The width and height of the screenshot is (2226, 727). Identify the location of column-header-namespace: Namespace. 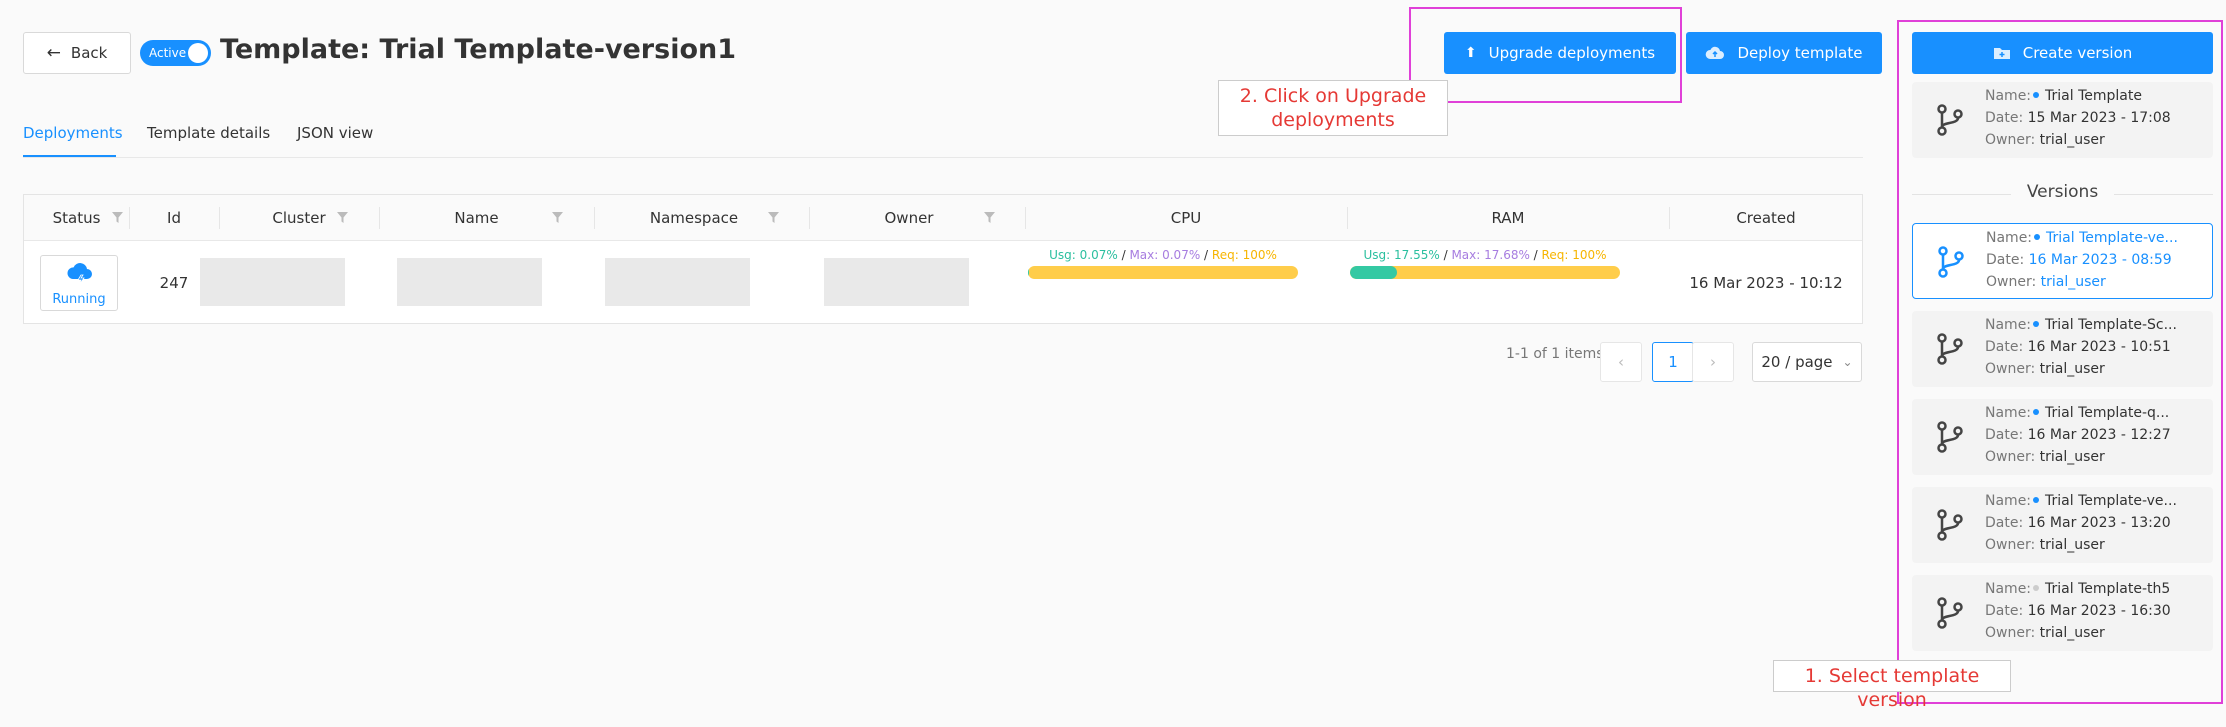
(694, 218).